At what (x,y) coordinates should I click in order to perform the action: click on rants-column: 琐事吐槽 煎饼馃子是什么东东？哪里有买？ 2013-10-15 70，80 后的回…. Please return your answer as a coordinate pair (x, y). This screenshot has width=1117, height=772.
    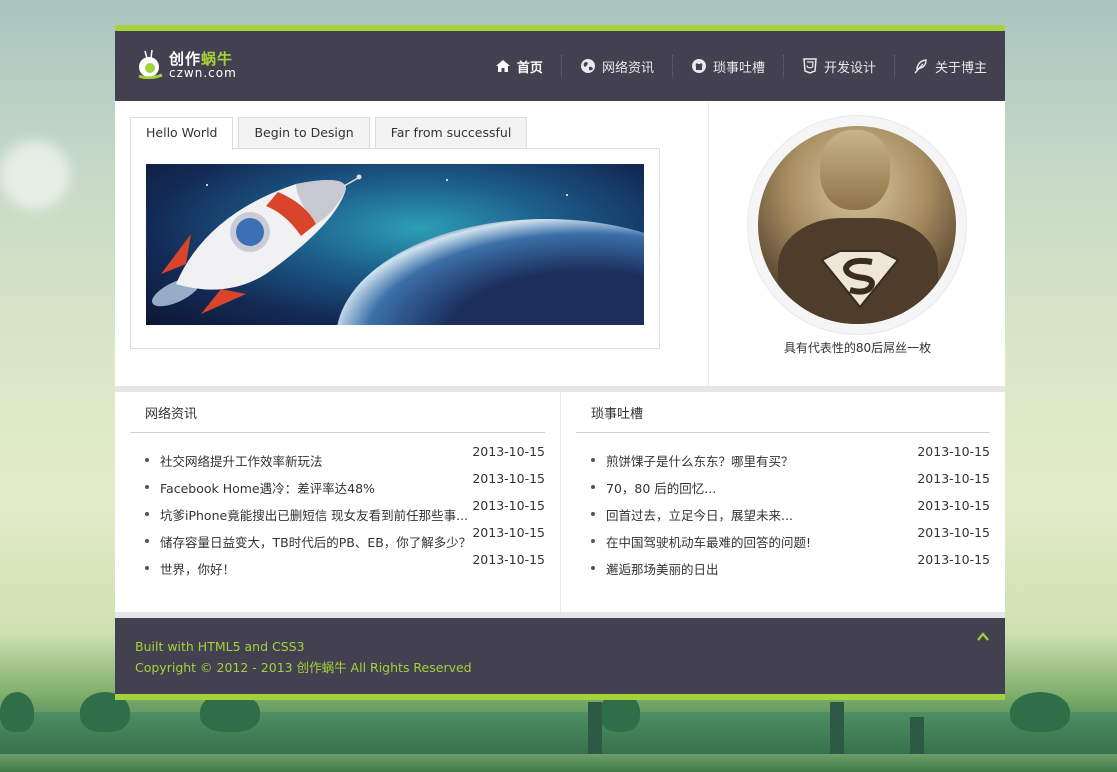
    Looking at the image, I should click on (783, 502).